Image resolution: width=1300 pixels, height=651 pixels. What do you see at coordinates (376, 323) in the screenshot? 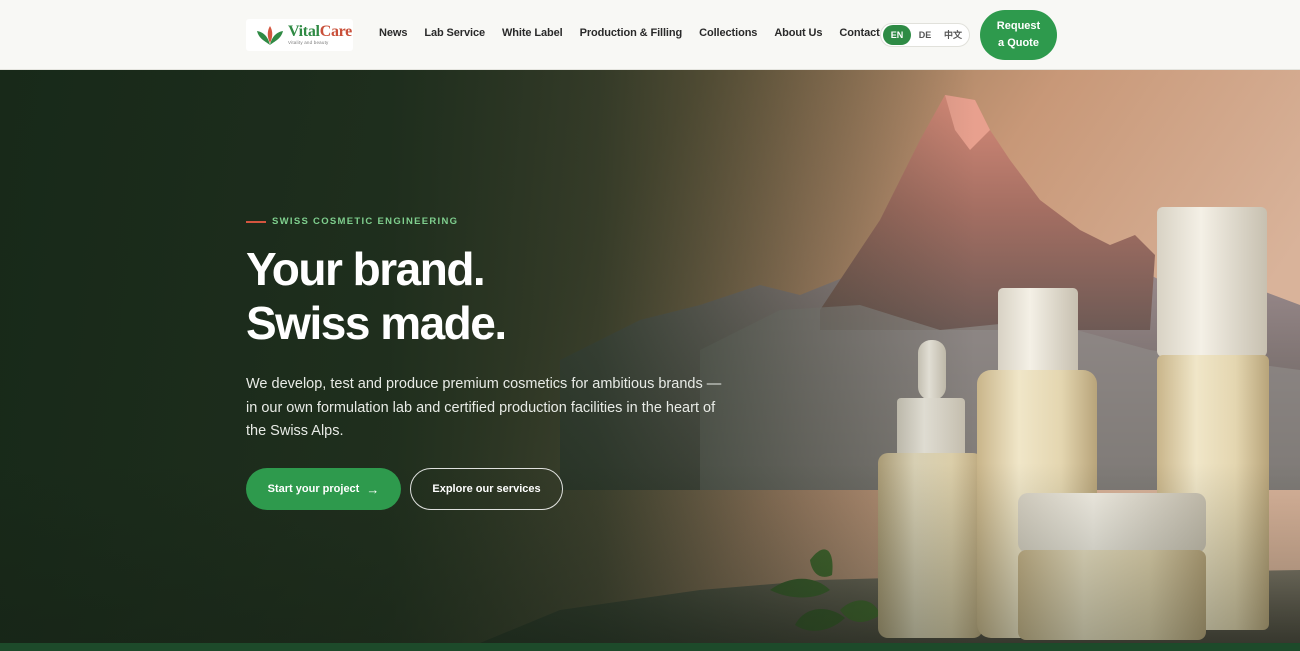
I see `hero-headline-line2: Swiss made.` at bounding box center [376, 323].